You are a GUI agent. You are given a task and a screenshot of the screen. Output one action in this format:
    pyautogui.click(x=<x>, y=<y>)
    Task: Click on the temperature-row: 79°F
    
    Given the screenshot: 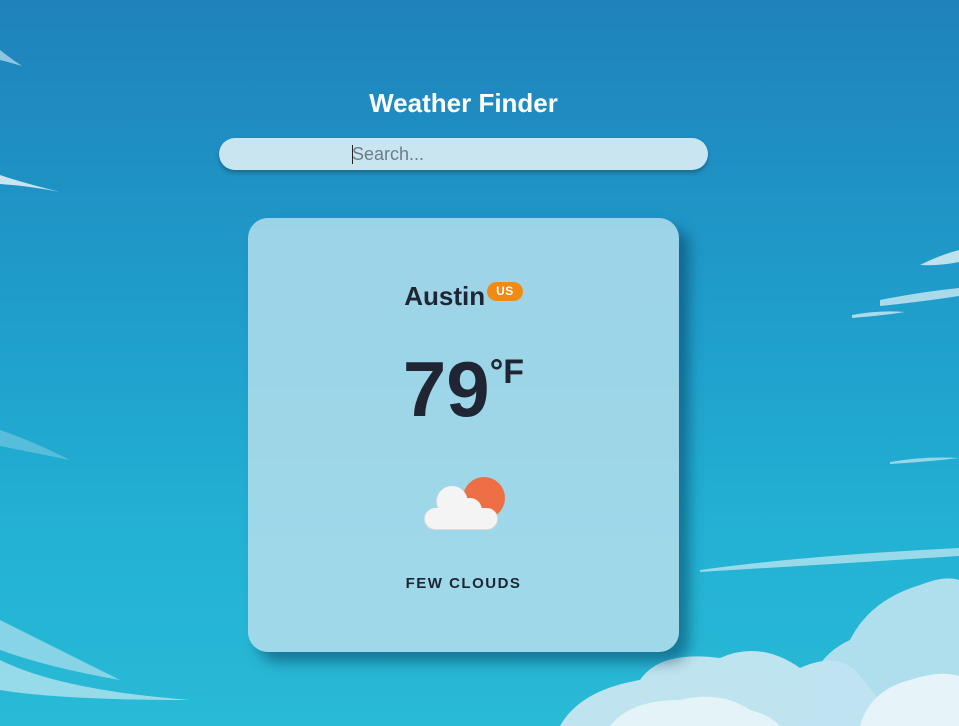 What is the action you would take?
    pyautogui.click(x=463, y=389)
    